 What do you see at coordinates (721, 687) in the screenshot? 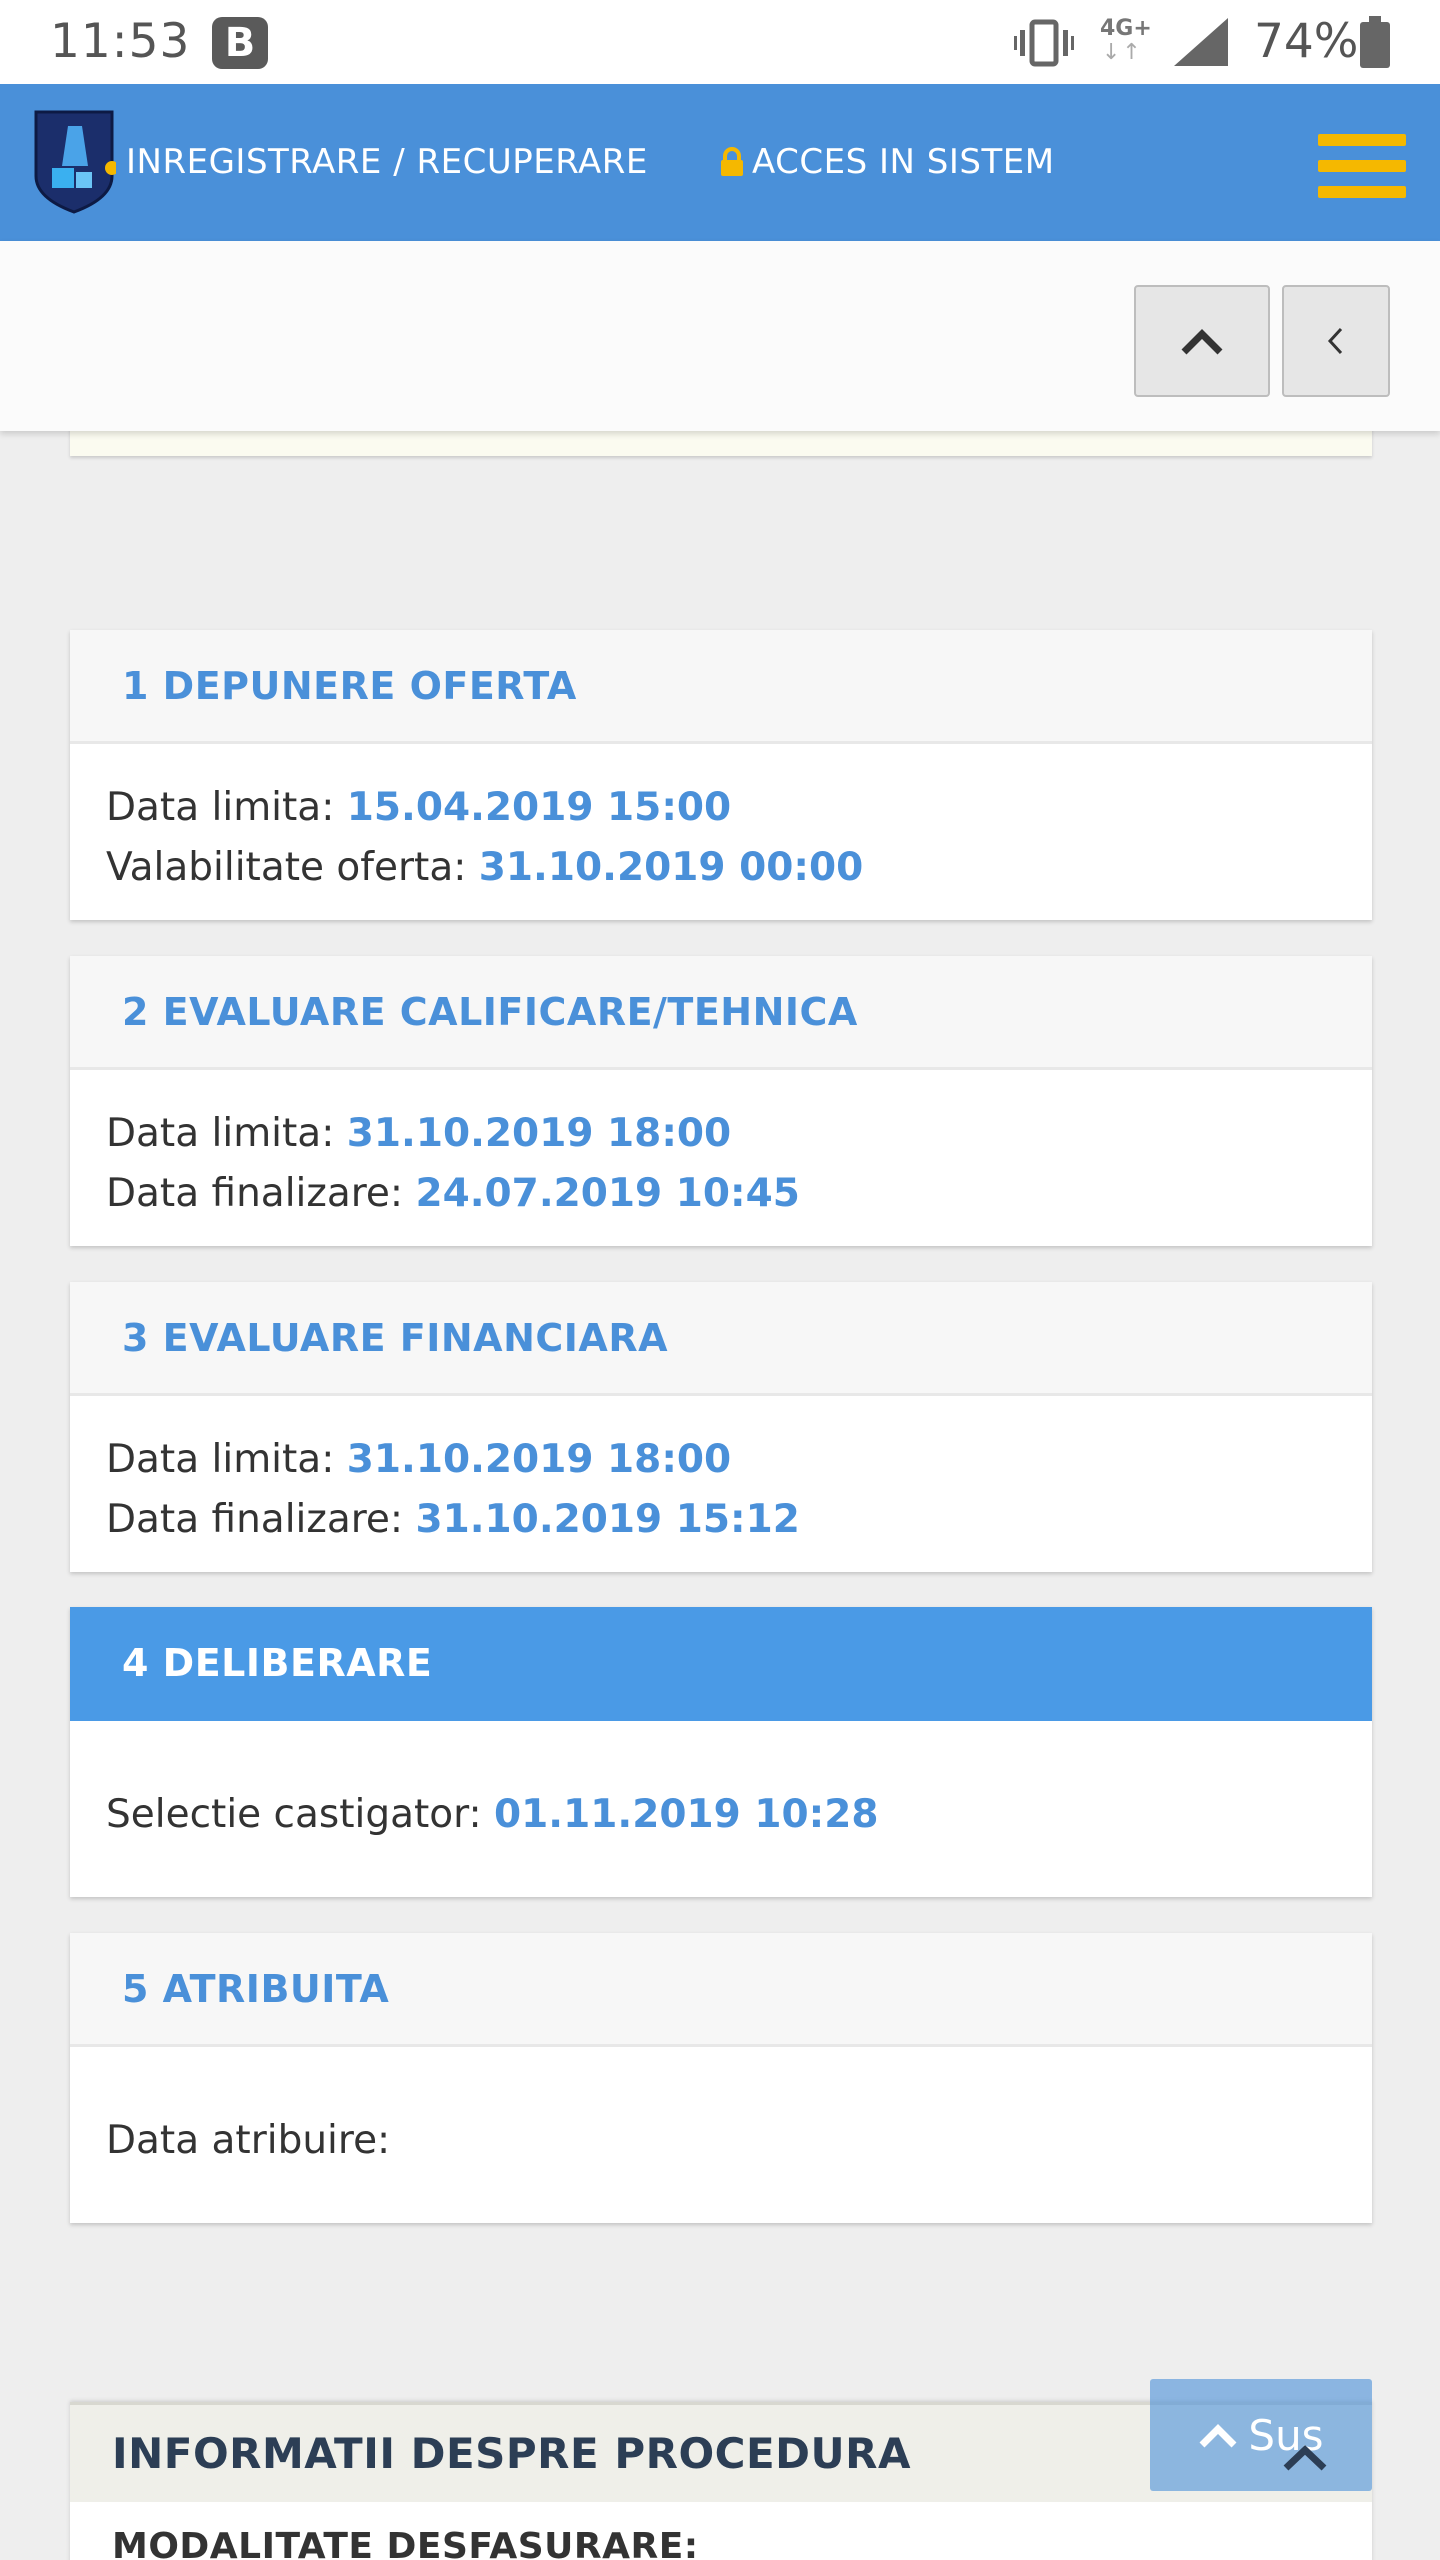
I see `stage-title: 1 DEPUNERE OFERTA` at bounding box center [721, 687].